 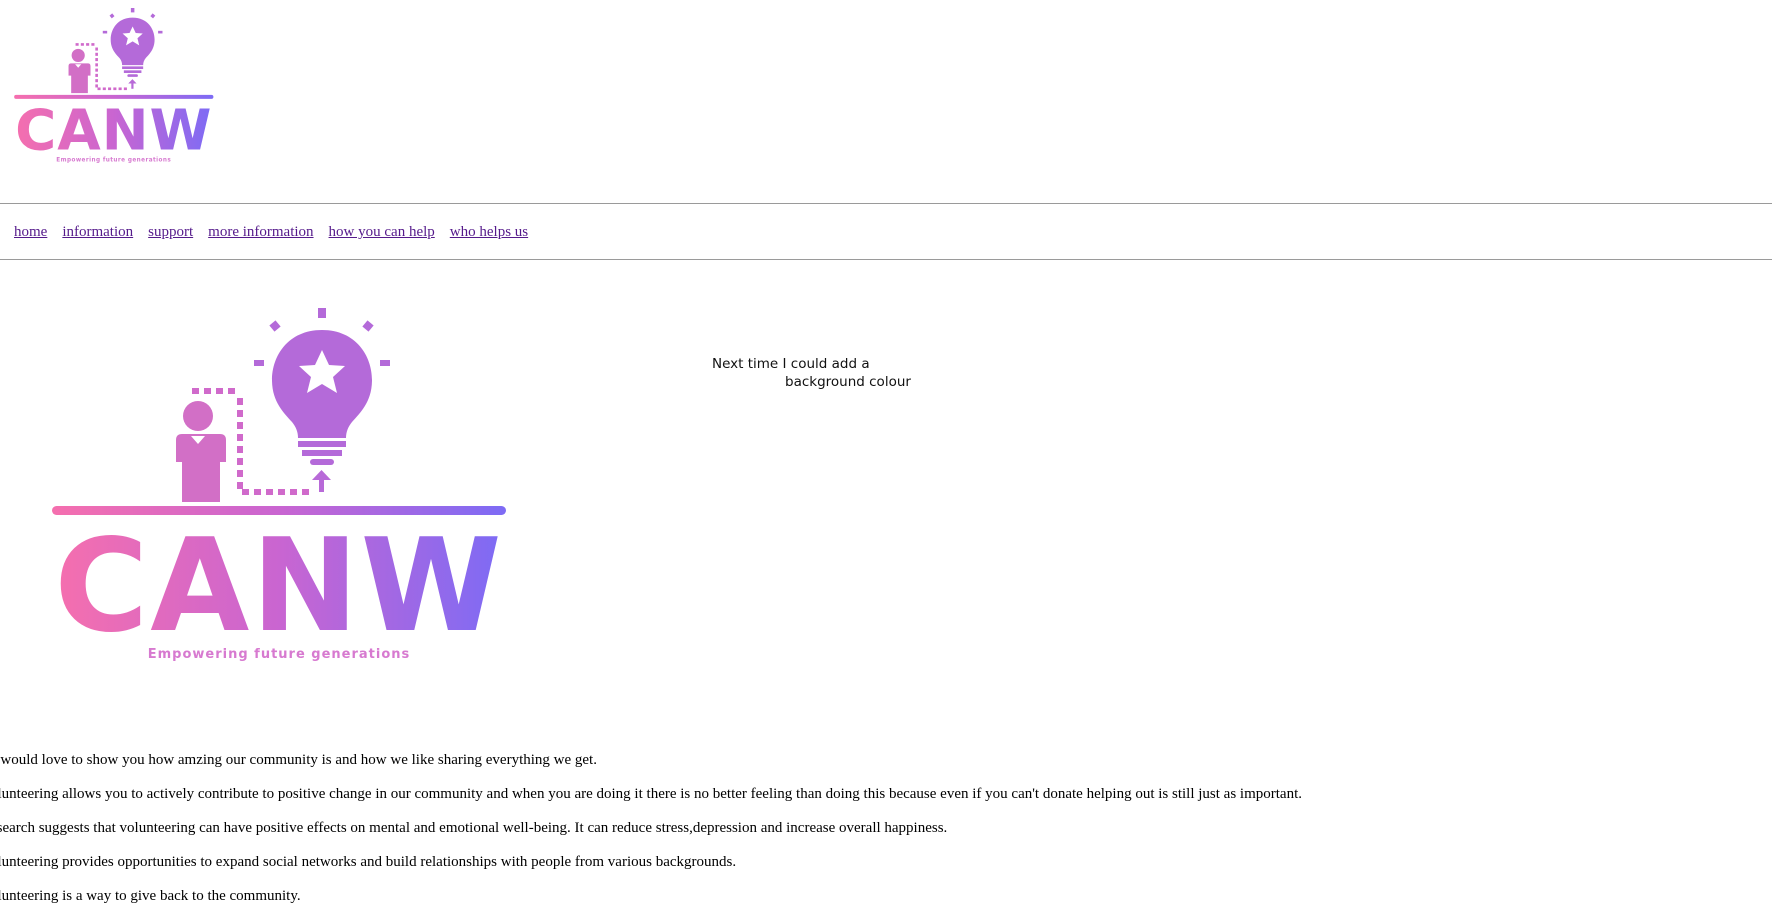 I want to click on canw-logo-large-image, so click(x=316, y=513).